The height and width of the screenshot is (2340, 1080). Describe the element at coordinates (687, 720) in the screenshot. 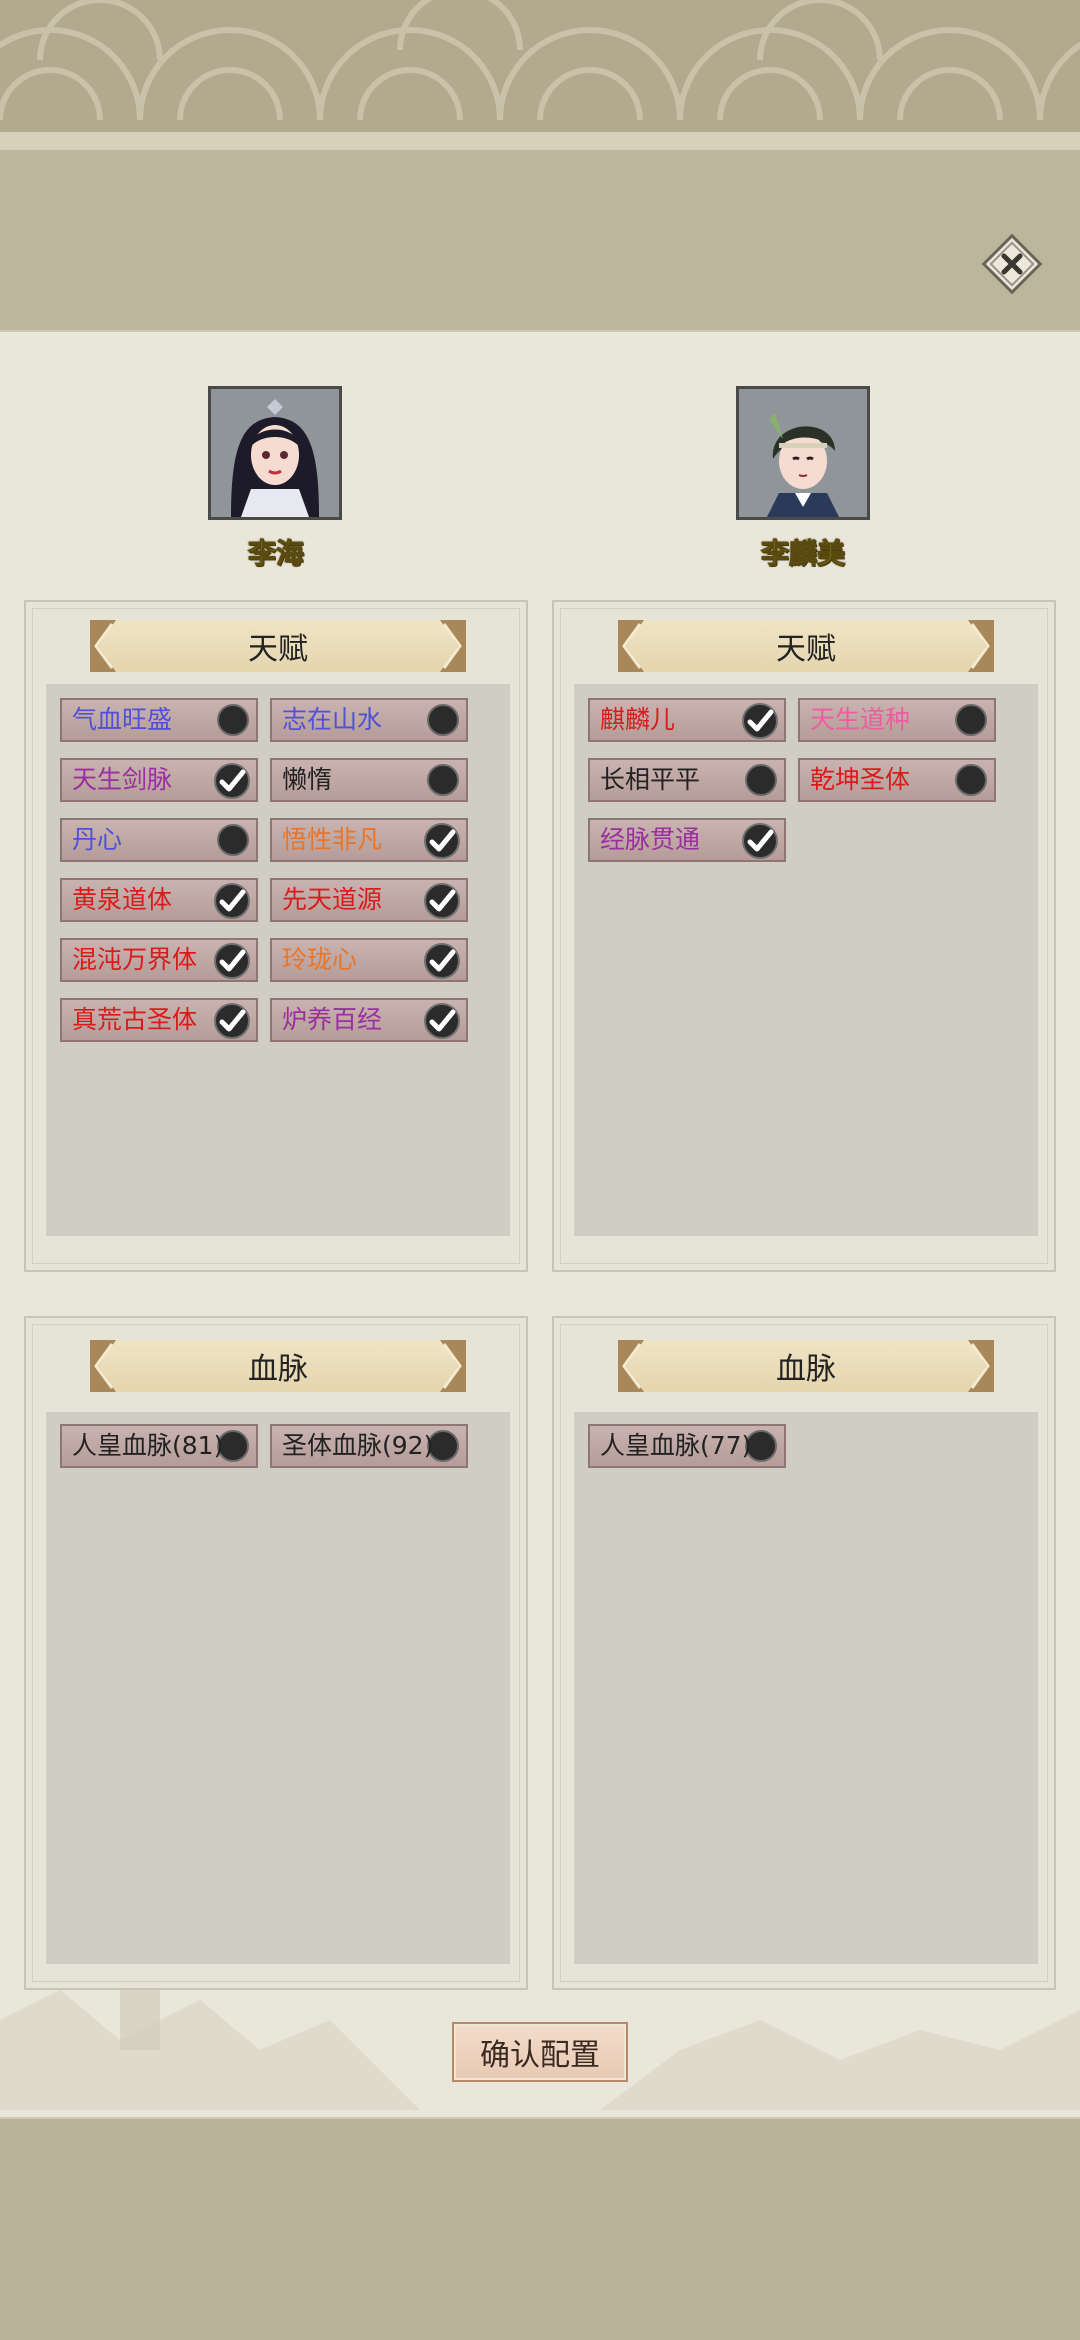

I see `talent-right-tag: 麒麟儿` at that location.